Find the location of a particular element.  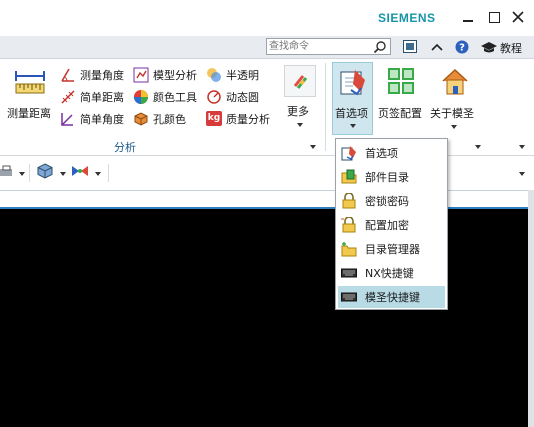

menu-item-preferences: 首选项 is located at coordinates (391, 153).